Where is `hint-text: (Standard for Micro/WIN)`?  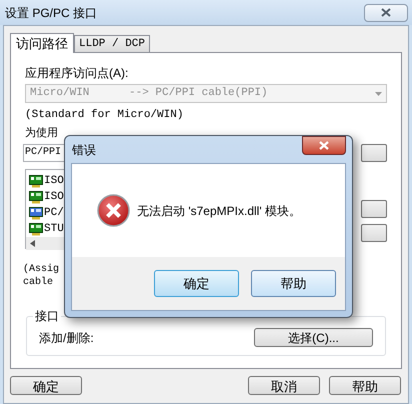
hint-text: (Standard for Micro/WIN) is located at coordinates (104, 115).